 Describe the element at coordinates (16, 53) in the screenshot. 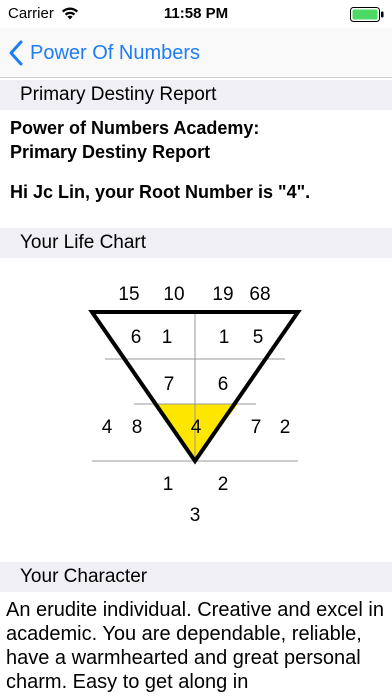

I see `chevron-left-icon` at that location.